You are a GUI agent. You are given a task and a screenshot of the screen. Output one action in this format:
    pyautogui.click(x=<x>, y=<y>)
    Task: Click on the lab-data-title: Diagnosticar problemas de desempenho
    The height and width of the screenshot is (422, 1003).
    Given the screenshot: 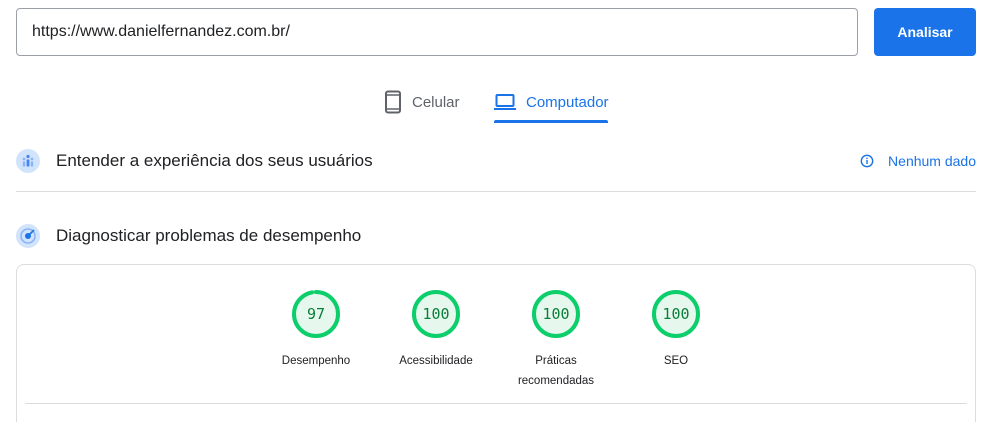 What is the action you would take?
    pyautogui.click(x=209, y=235)
    